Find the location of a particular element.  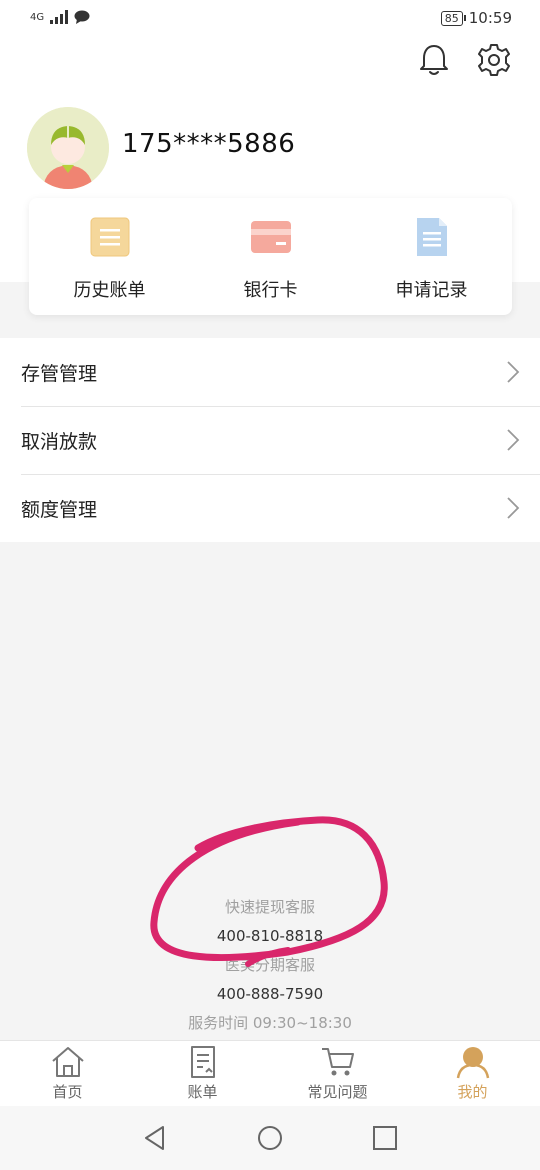

system-nav-bar is located at coordinates (270, 1138).